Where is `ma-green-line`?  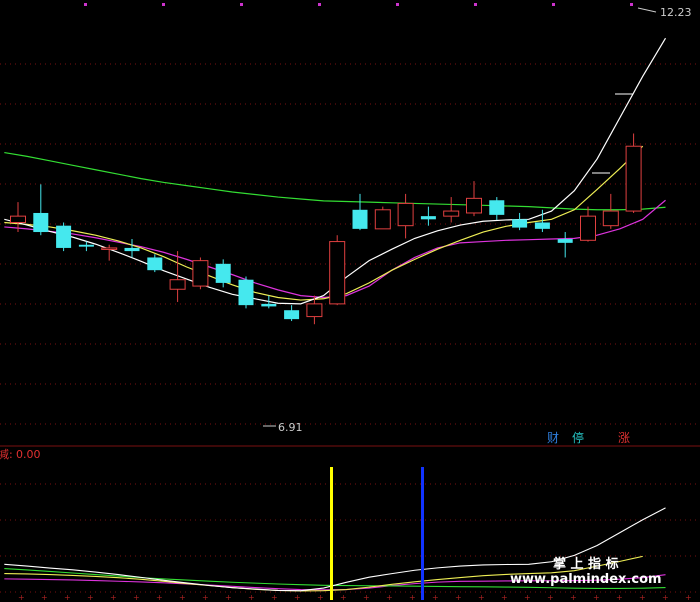 ma-green-line is located at coordinates (335, 181).